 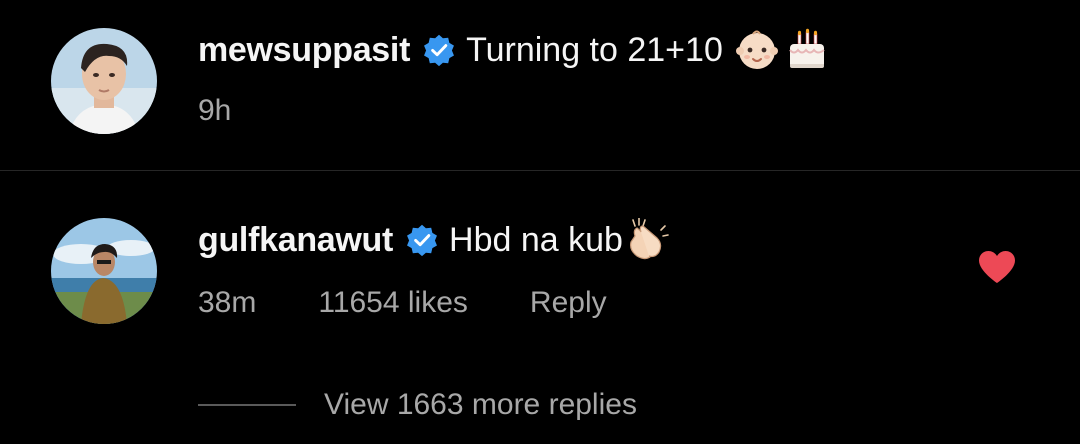 What do you see at coordinates (647, 240) in the screenshot?
I see `clapping-hands-emoji-icon` at bounding box center [647, 240].